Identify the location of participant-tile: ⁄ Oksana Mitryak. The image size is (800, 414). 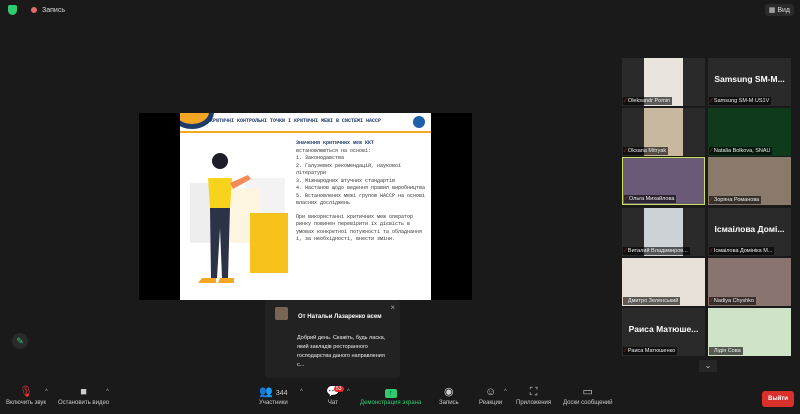
(663, 132).